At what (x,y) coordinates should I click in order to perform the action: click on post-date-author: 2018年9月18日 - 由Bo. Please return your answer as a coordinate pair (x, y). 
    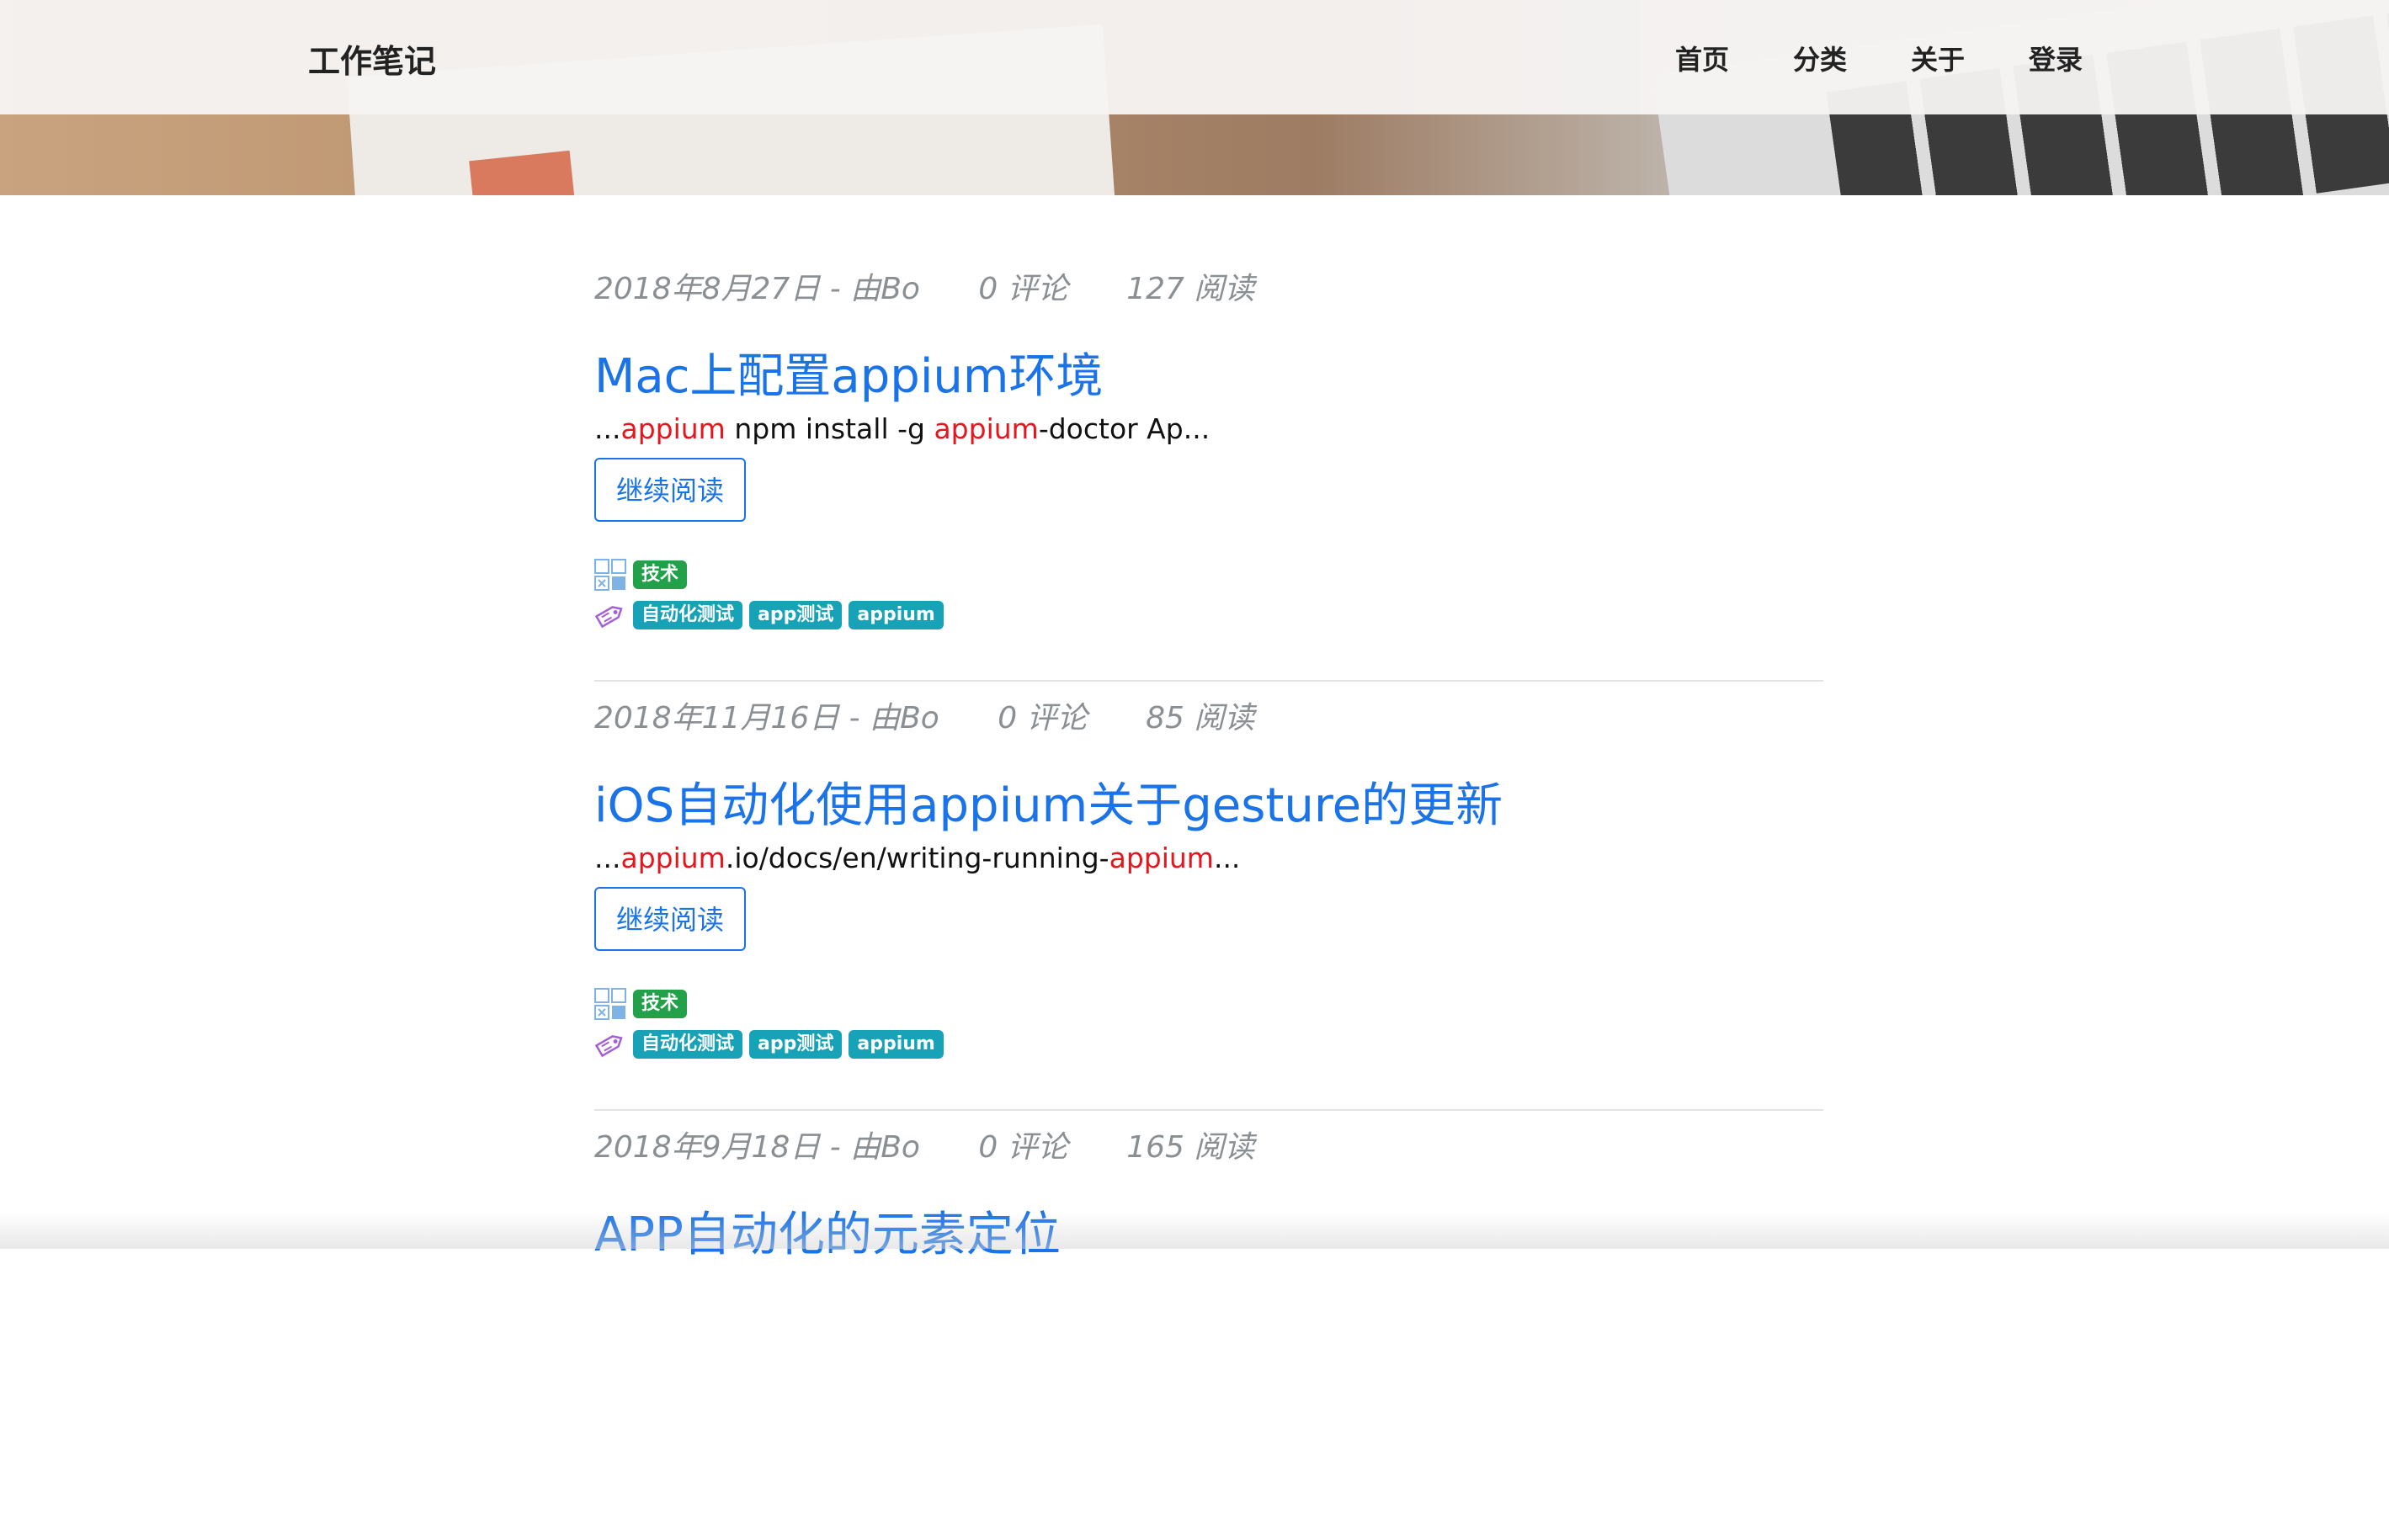
    Looking at the image, I should click on (757, 1147).